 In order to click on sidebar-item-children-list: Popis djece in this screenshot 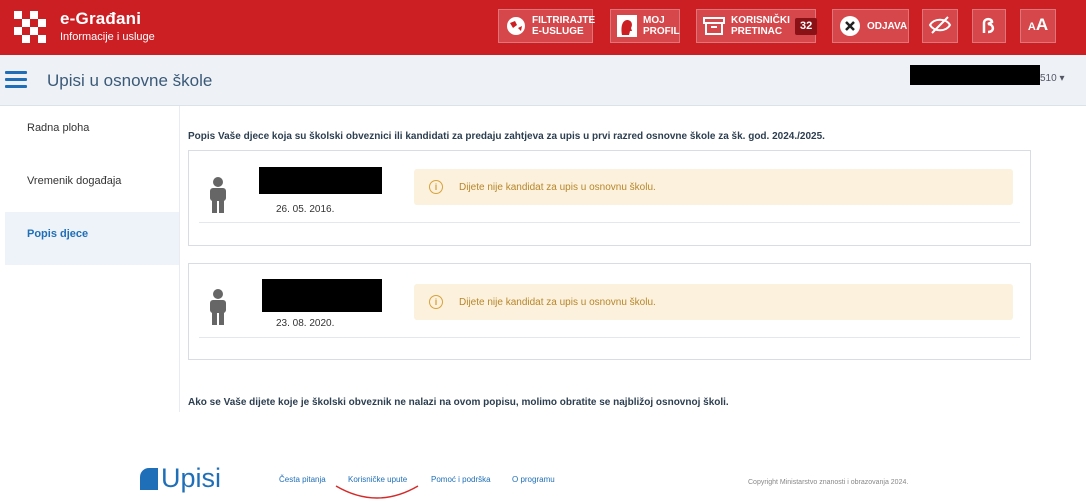, I will do `click(92, 238)`.